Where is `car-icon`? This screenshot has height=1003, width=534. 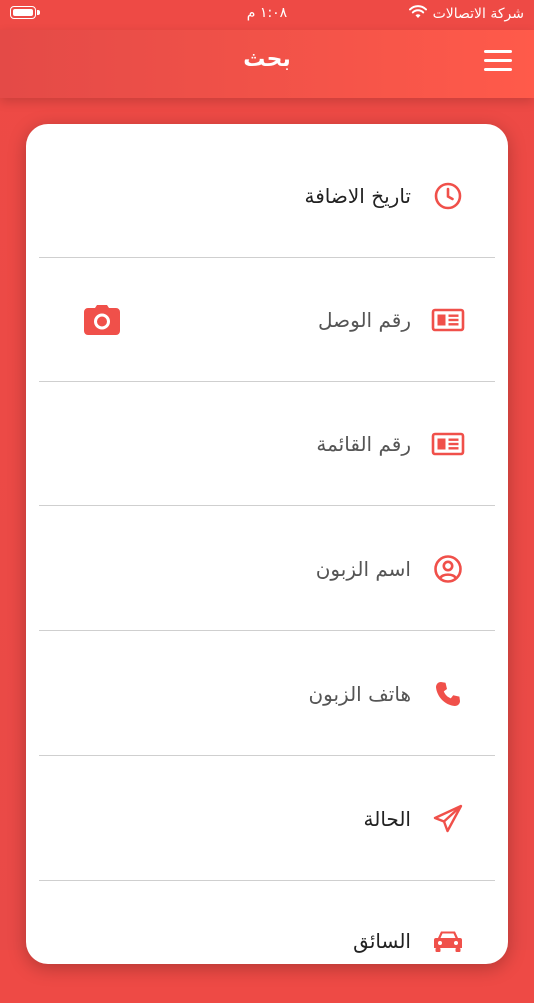 car-icon is located at coordinates (448, 941).